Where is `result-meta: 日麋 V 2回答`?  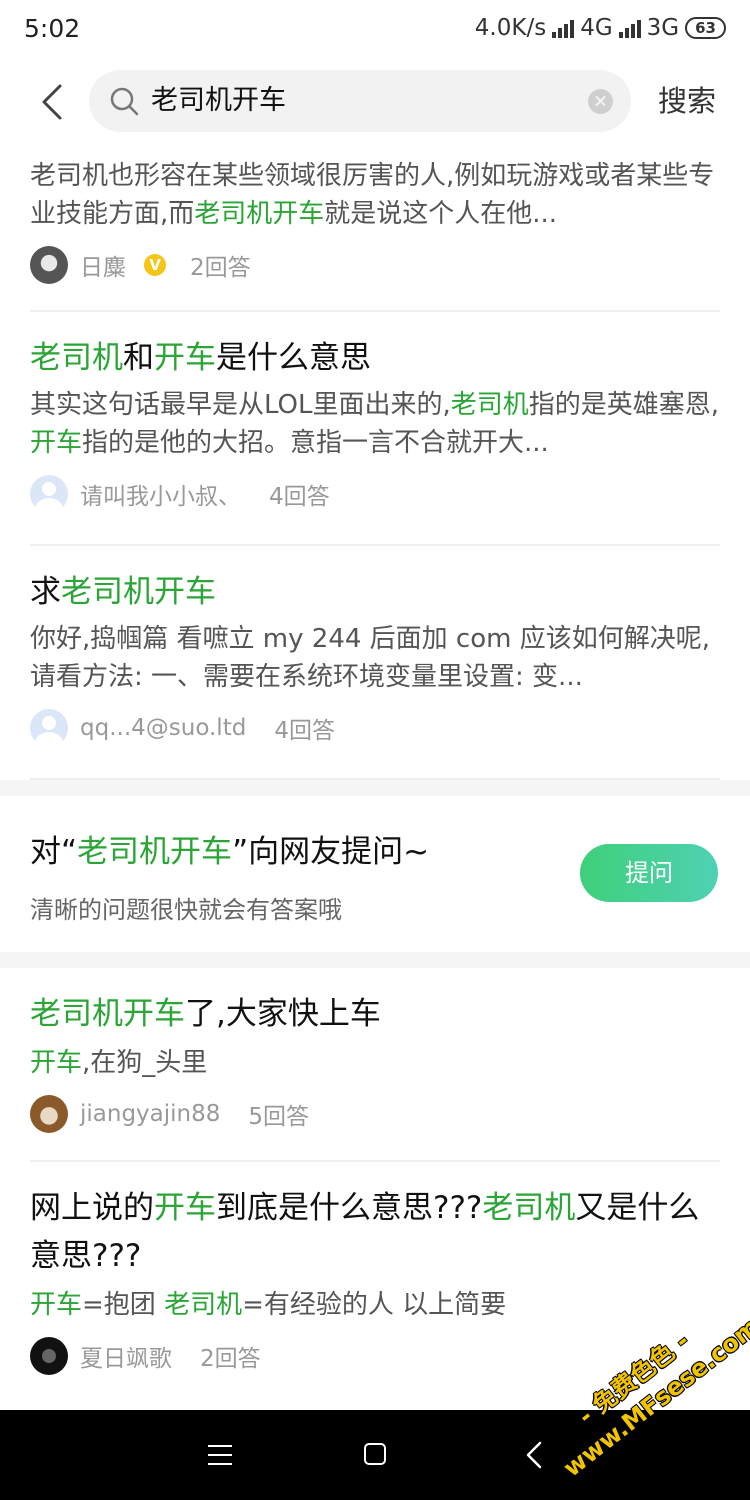 result-meta: 日麋 V 2回答 is located at coordinates (375, 265).